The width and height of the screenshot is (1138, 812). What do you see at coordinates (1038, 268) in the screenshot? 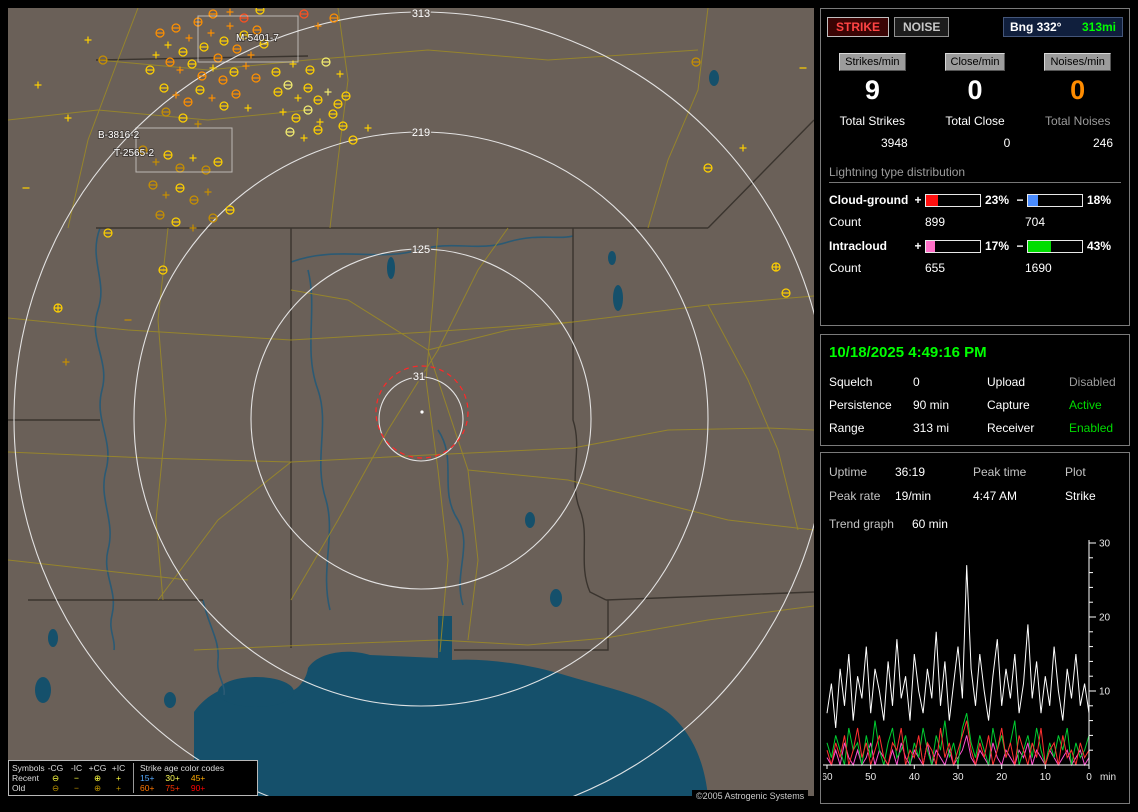
I see `ic-negative-count: 1690` at bounding box center [1038, 268].